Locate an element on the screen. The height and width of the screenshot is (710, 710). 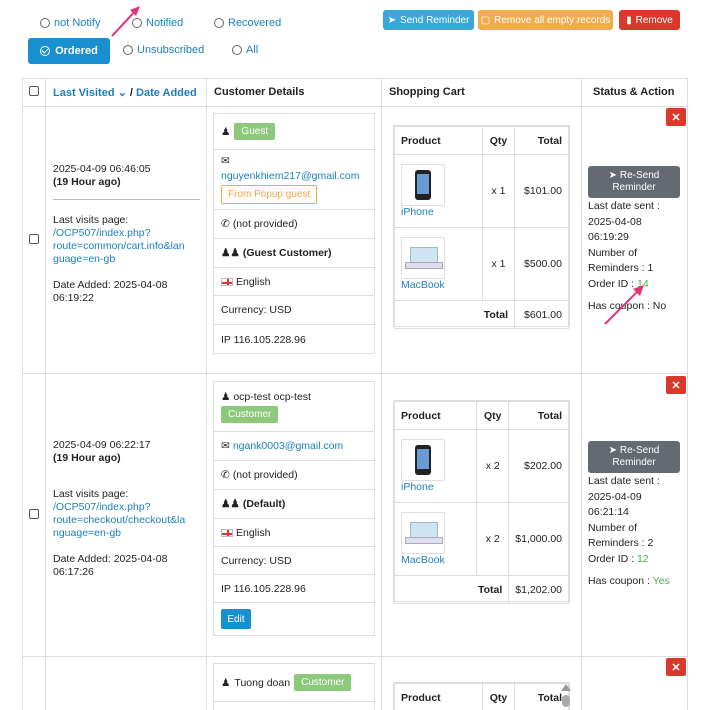
file-icon: ▢ is located at coordinates (485, 20).